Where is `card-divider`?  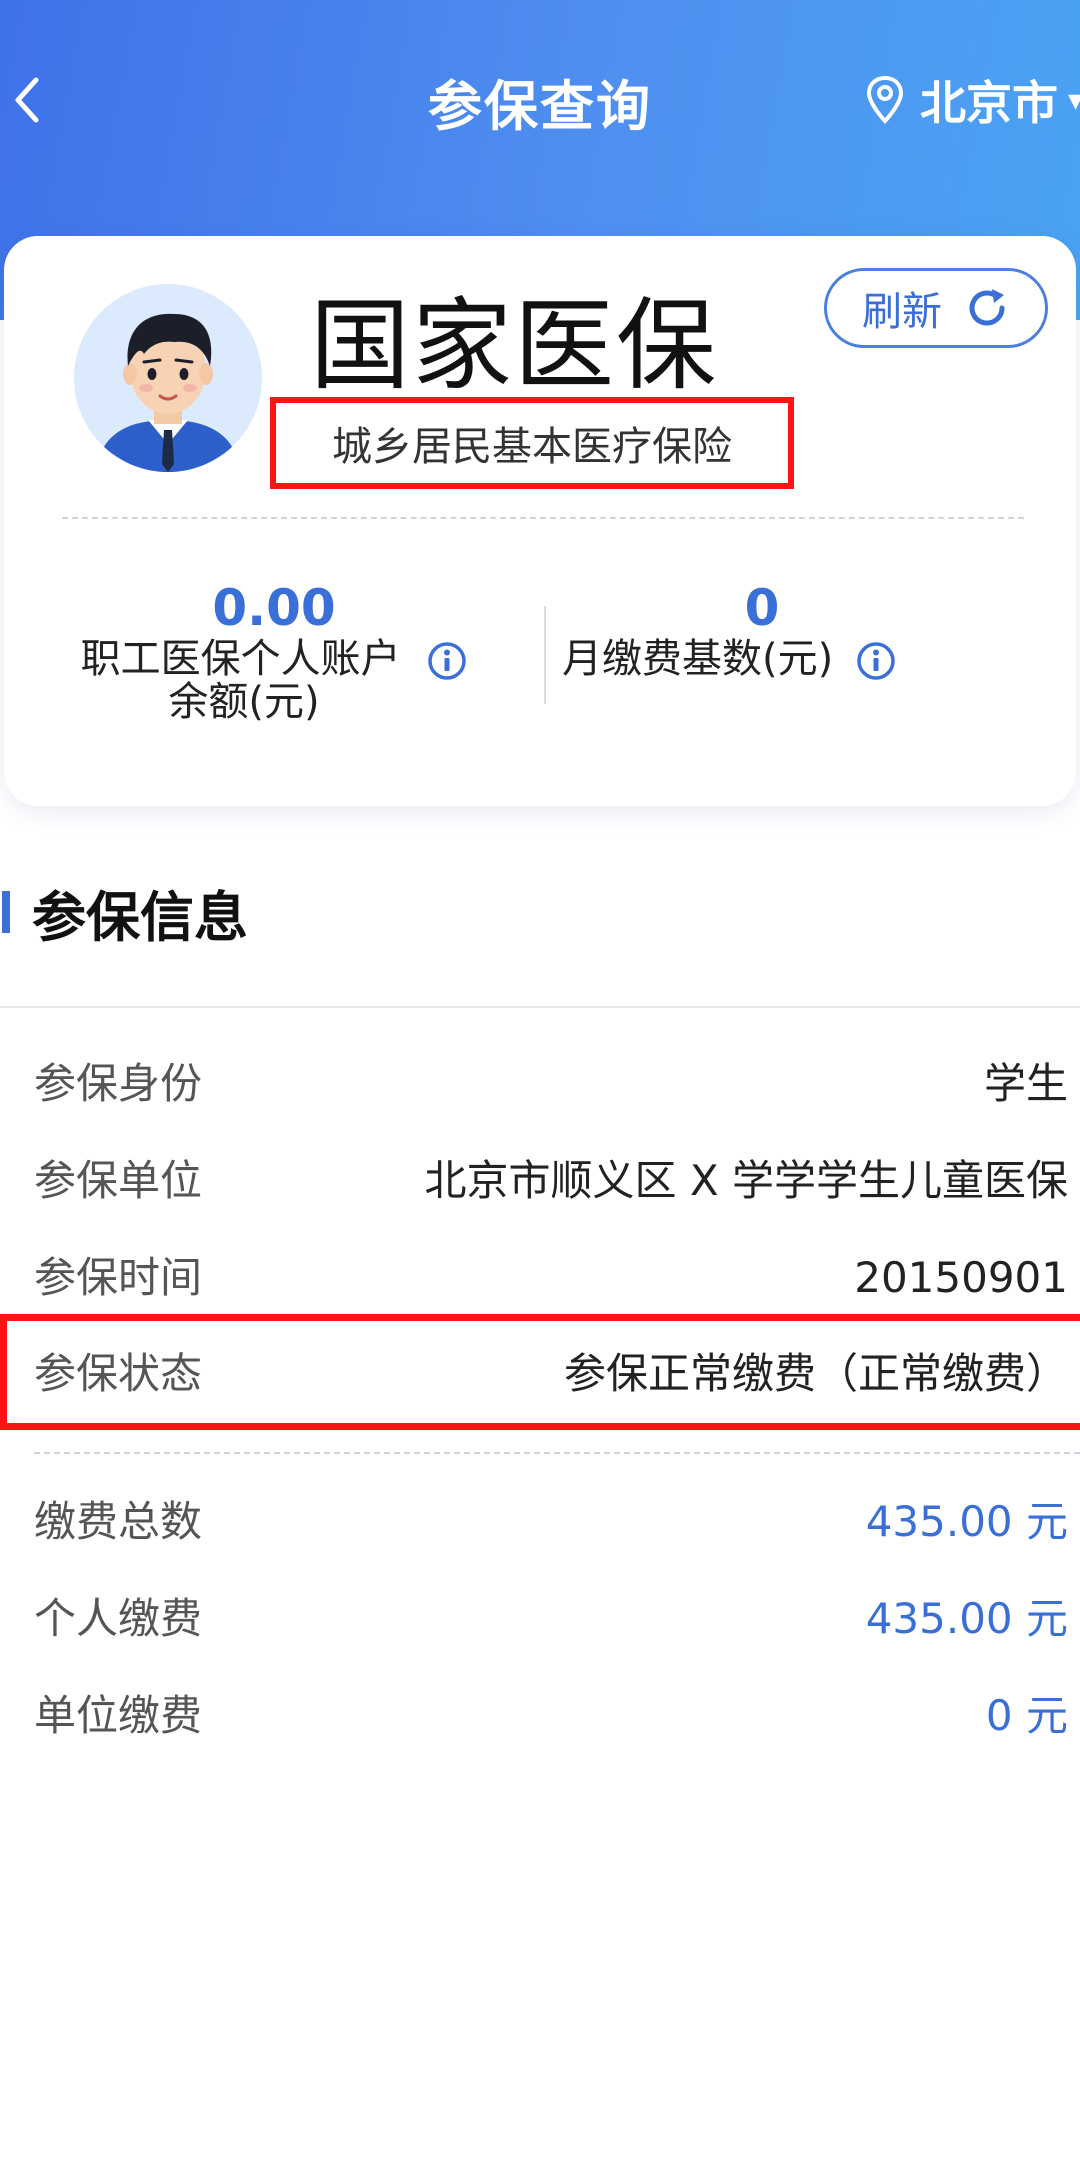
card-divider is located at coordinates (543, 518).